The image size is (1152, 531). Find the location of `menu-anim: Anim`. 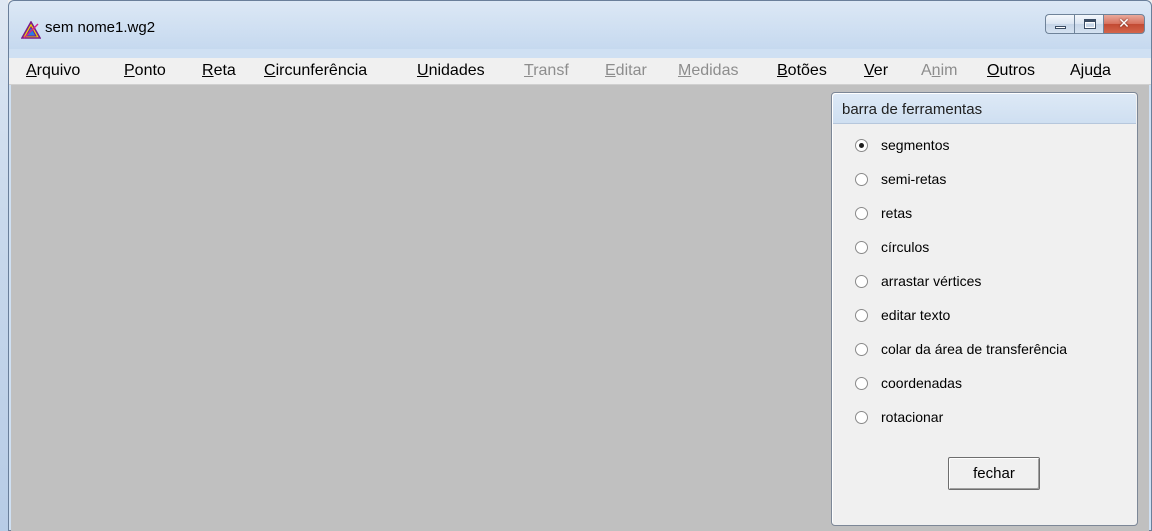

menu-anim: Anim is located at coordinates (939, 71).